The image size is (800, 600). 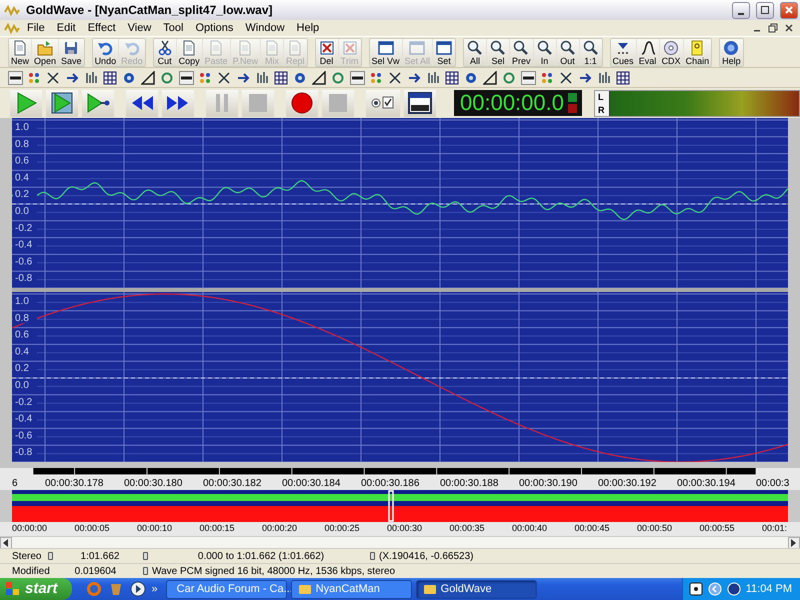 I want to click on toolbar-button: Set, so click(x=444, y=52).